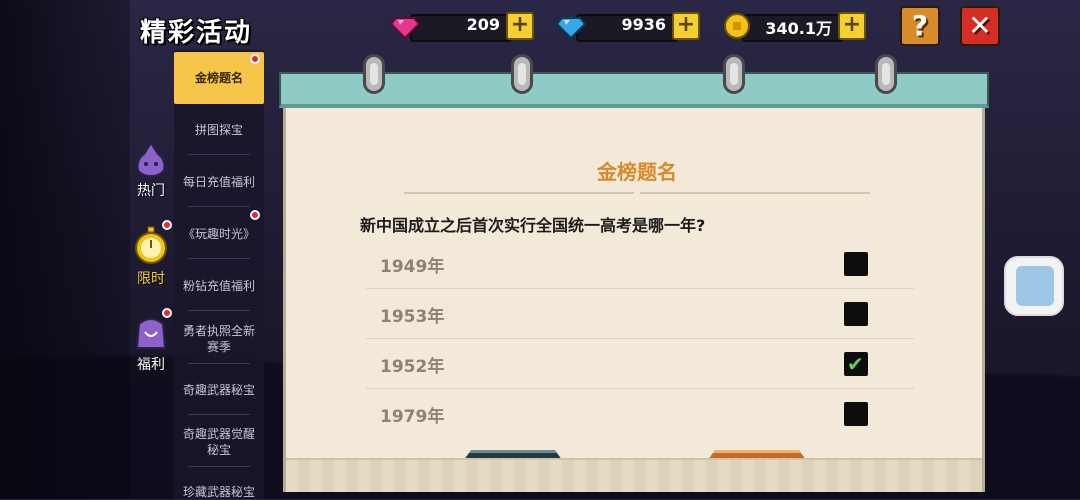  Describe the element at coordinates (920, 26) in the screenshot. I see `help-button: ?` at that location.